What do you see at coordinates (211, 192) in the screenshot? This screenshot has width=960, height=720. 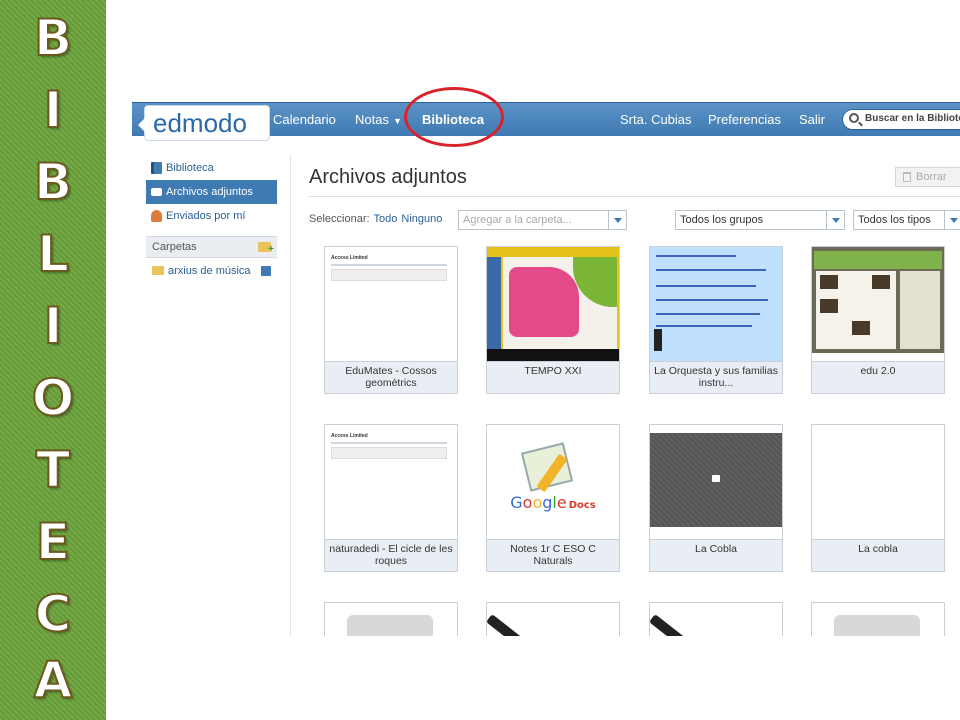 I see `sidebar-item-archivos-adjuntos: Archivos adjuntos` at bounding box center [211, 192].